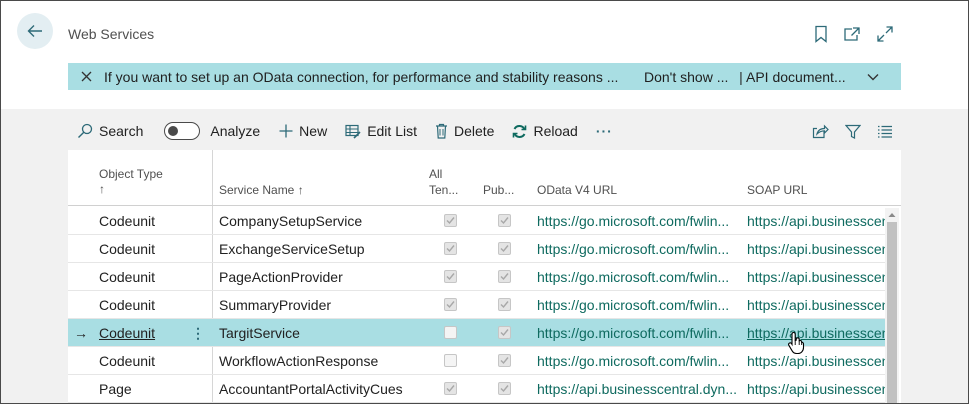 The width and height of the screenshot is (969, 404). I want to click on vertical-scrollbar, so click(892, 305).